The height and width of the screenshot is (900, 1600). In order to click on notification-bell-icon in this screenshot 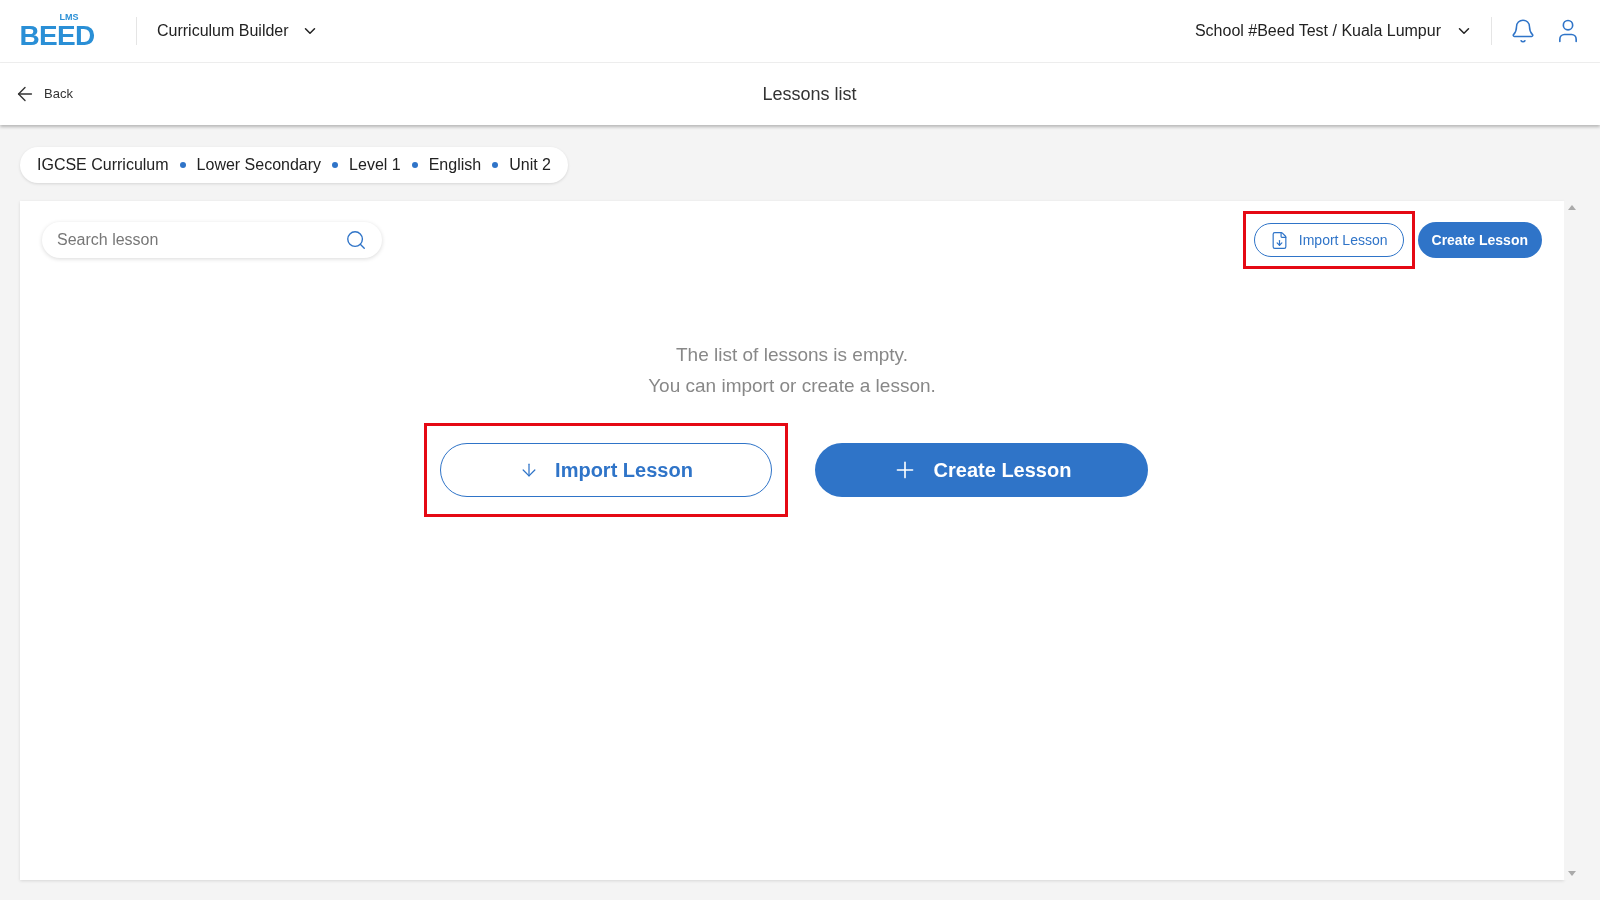, I will do `click(1523, 31)`.